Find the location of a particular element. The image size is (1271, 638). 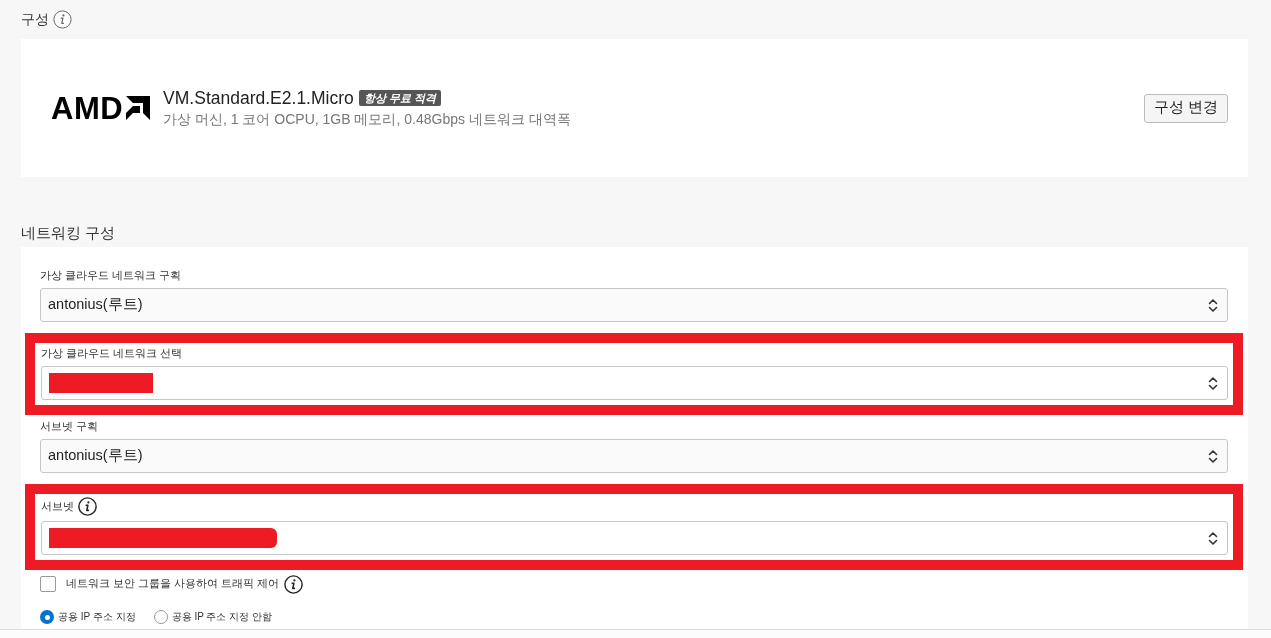

eligibility-badge: 항상 무료 적격 is located at coordinates (399, 98).